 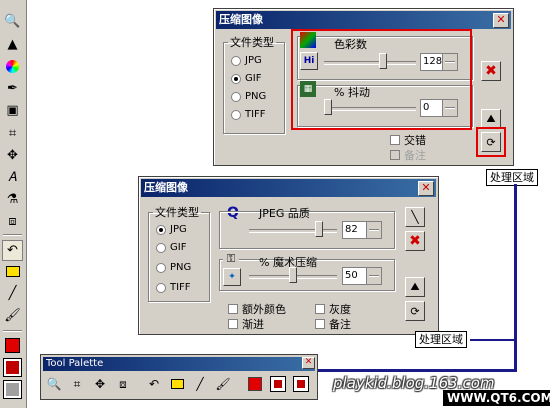 What do you see at coordinates (75, 363) in the screenshot?
I see `palette-title: Tool Palette` at bounding box center [75, 363].